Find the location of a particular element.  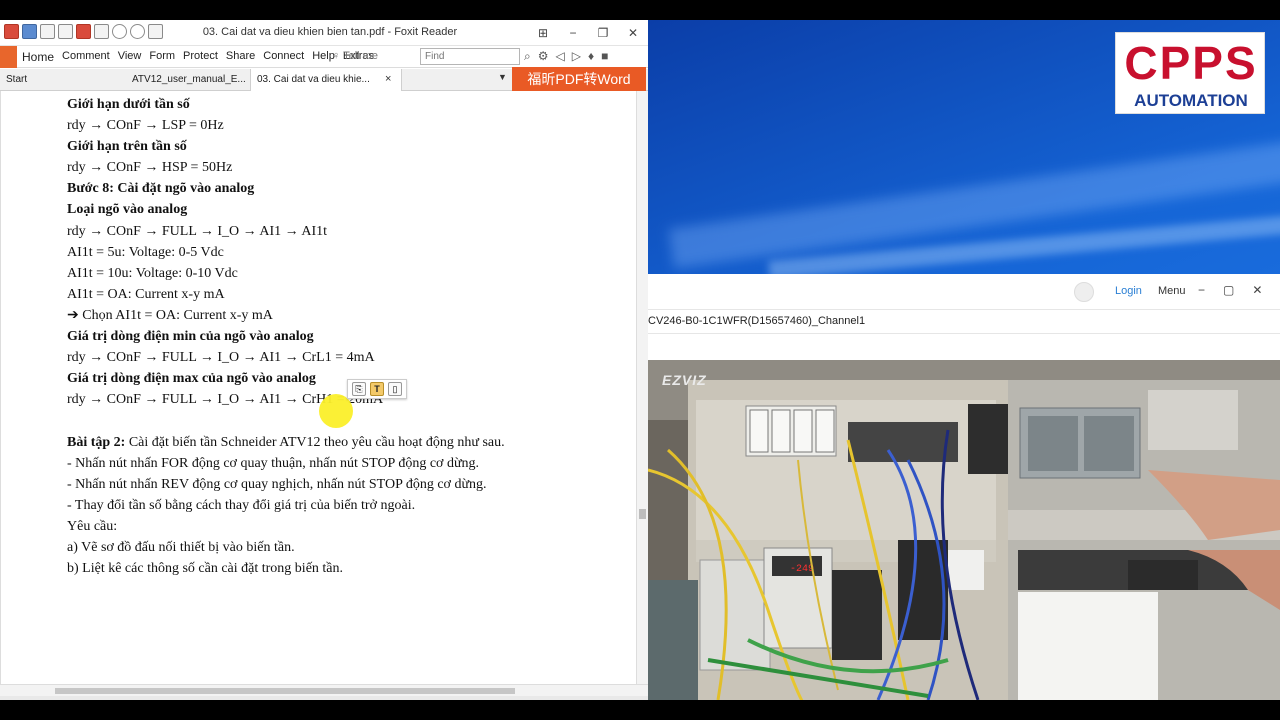

document-line: AI1t = OA: Current x-y mA is located at coordinates (146, 294).